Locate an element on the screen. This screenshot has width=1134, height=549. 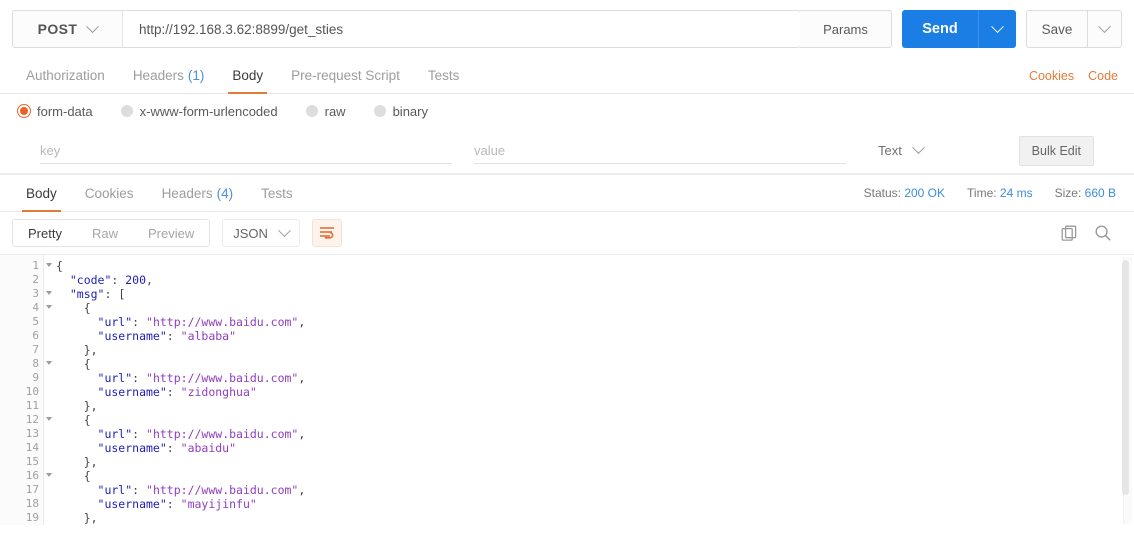
radio-x-www-form-urlencoded: x-www-form-urlencoded is located at coordinates (199, 111).